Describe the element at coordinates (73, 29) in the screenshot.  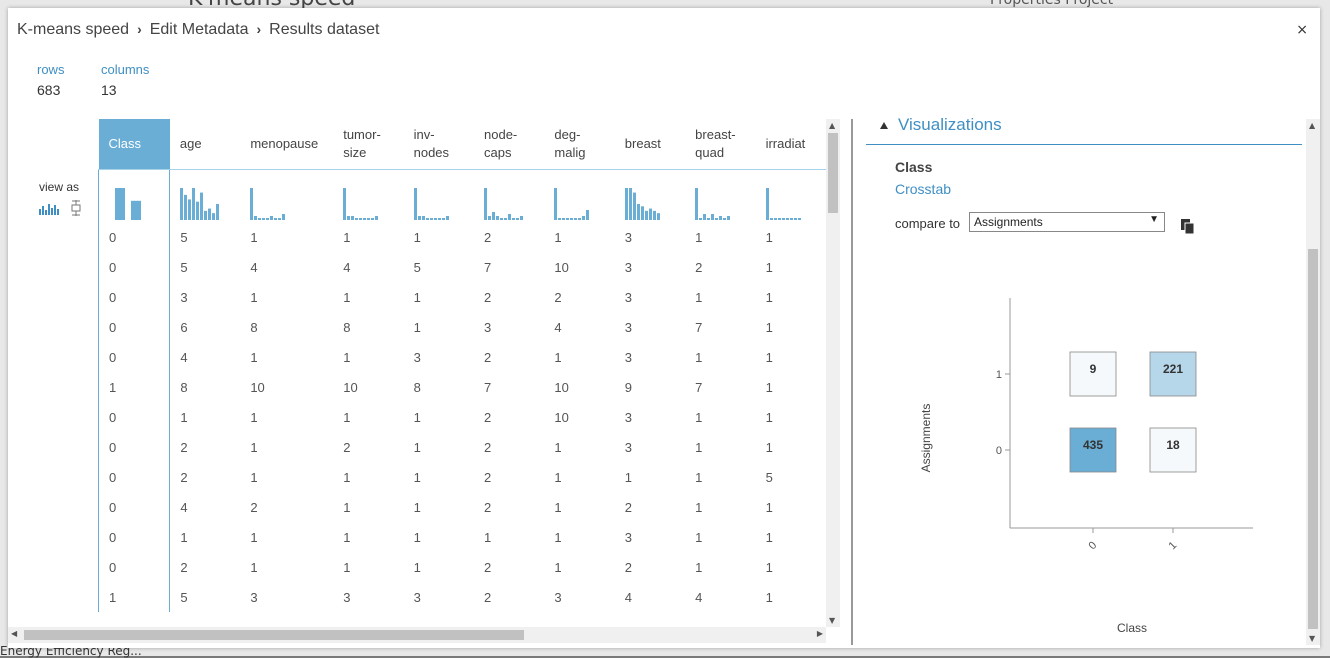
I see `breadcrumb-experiment: K-means speed` at that location.